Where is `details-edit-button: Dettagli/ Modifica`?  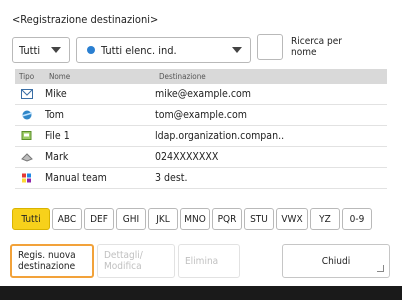 details-edit-button: Dettagli/ Modifica is located at coordinates (136, 261).